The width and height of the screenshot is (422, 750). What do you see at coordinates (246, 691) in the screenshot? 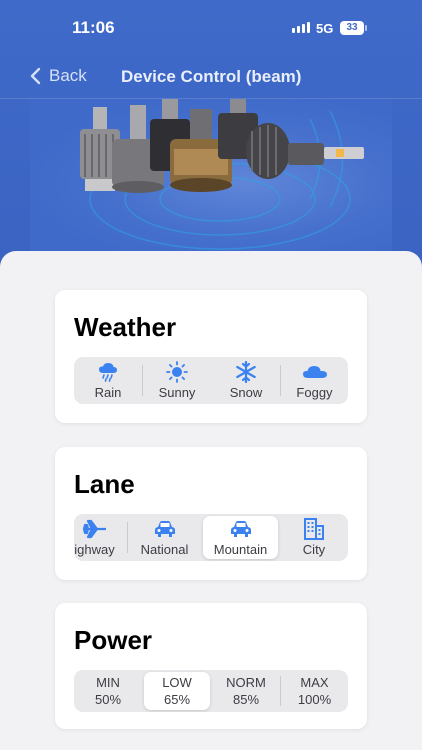
I see `power-option-norm: NORM 85%` at bounding box center [246, 691].